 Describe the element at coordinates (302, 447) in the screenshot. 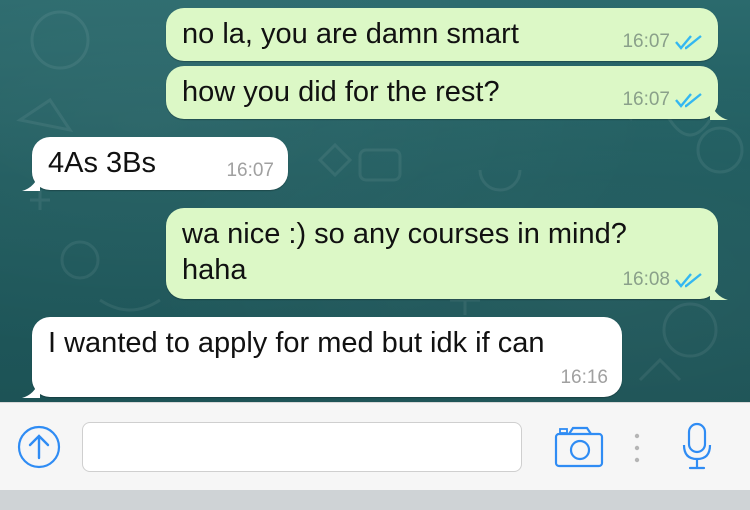

I see `message-text-field` at that location.